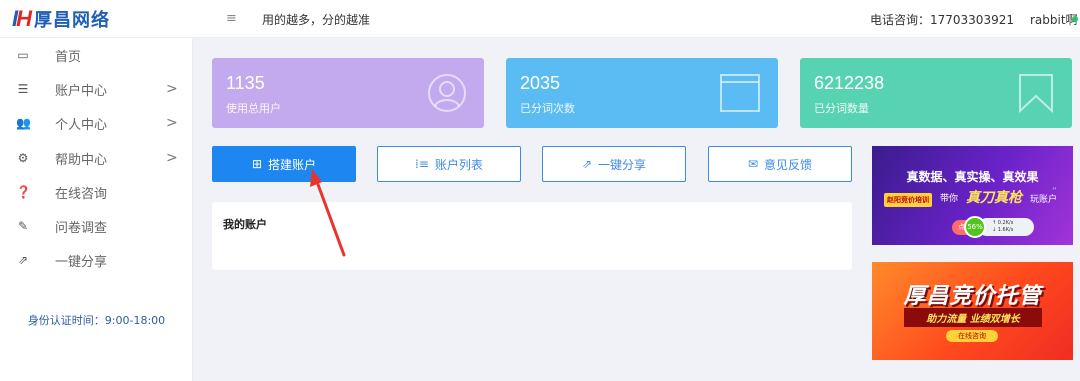 The width and height of the screenshot is (1080, 381). What do you see at coordinates (458, 164) in the screenshot?
I see `button-label: 账户列表` at bounding box center [458, 164].